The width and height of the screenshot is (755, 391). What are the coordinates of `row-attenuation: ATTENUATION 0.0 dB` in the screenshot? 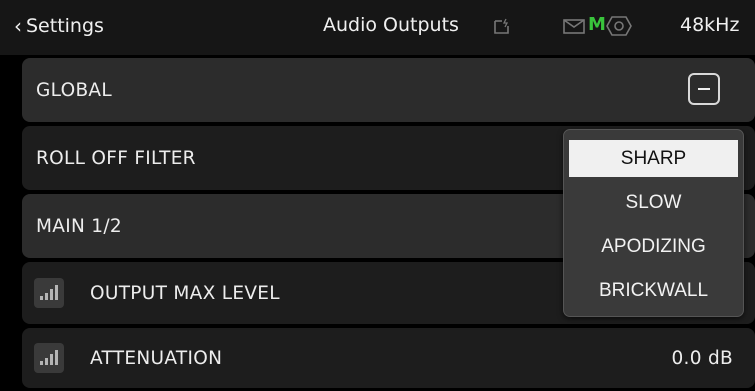 It's located at (388, 358).